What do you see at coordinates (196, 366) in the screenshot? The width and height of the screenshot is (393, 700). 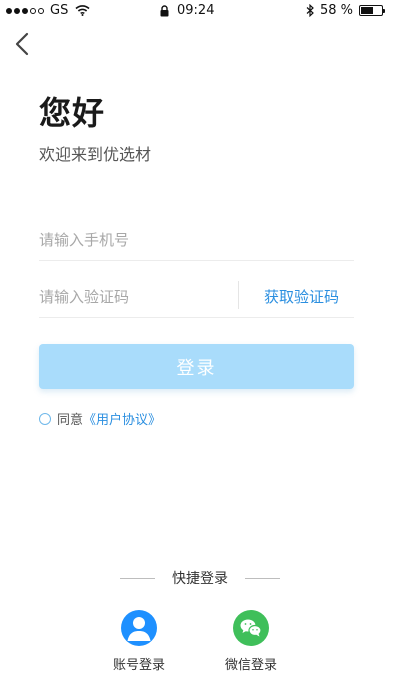 I see `login-button: 登录` at bounding box center [196, 366].